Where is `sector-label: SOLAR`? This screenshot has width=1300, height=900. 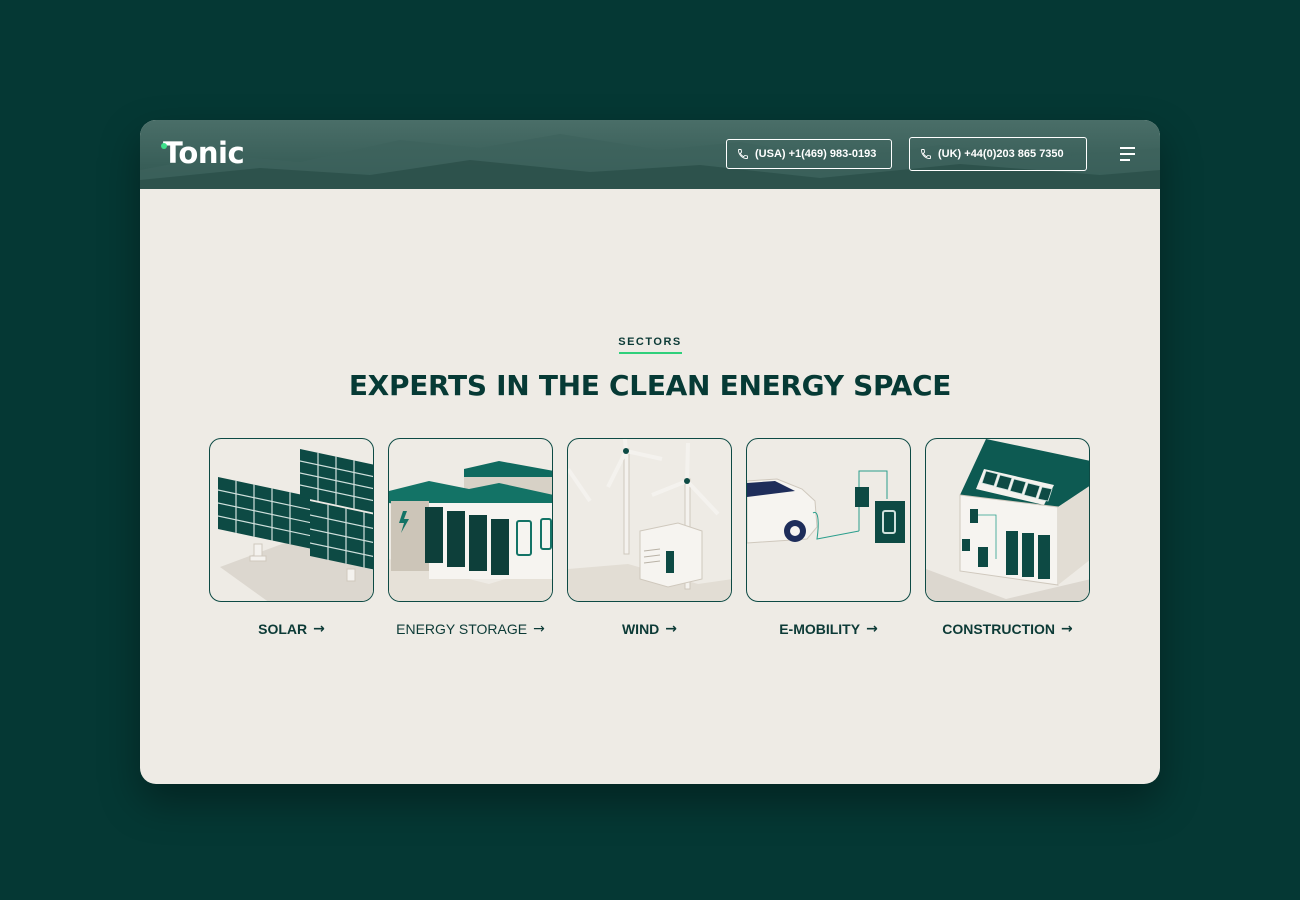 sector-label: SOLAR is located at coordinates (283, 629).